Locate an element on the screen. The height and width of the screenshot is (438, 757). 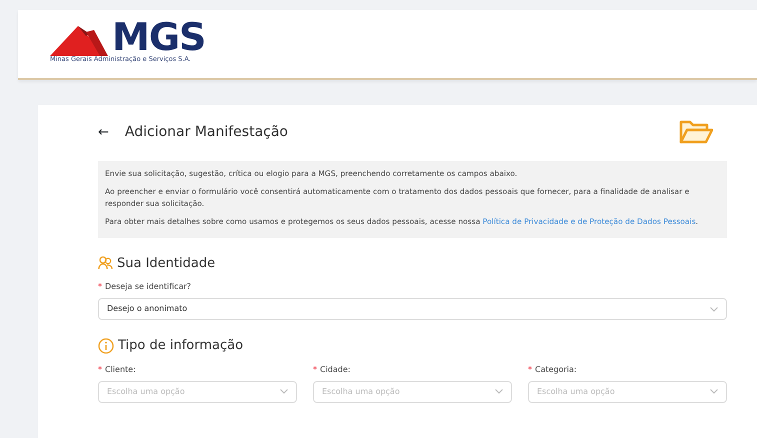
section-heading: Tipo de informação is located at coordinates (181, 346).